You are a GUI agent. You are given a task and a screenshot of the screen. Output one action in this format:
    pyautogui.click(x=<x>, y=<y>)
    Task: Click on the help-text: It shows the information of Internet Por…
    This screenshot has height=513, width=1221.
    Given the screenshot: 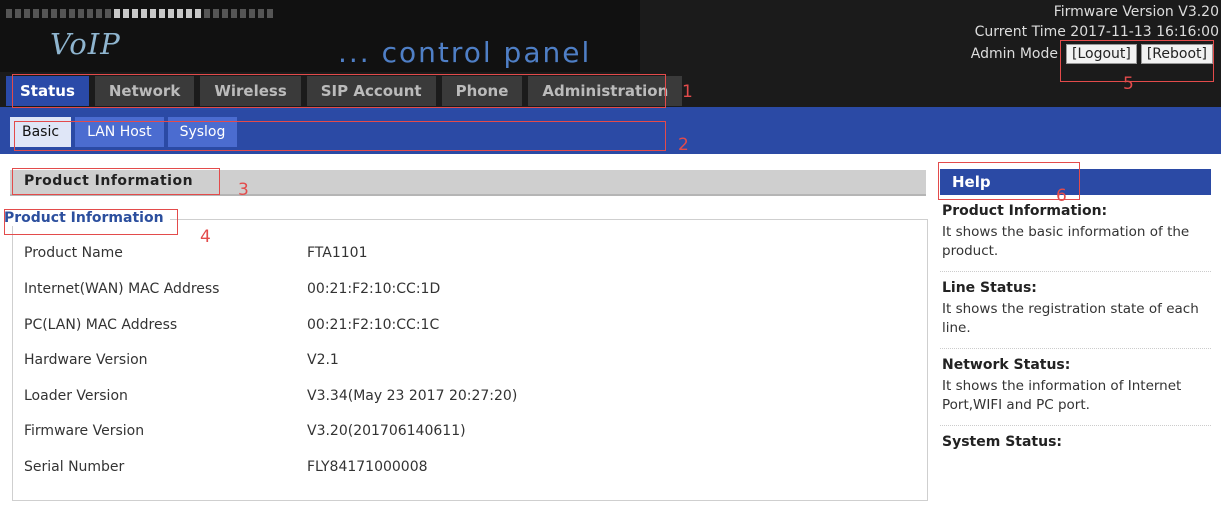 What is the action you would take?
    pyautogui.click(x=1062, y=395)
    